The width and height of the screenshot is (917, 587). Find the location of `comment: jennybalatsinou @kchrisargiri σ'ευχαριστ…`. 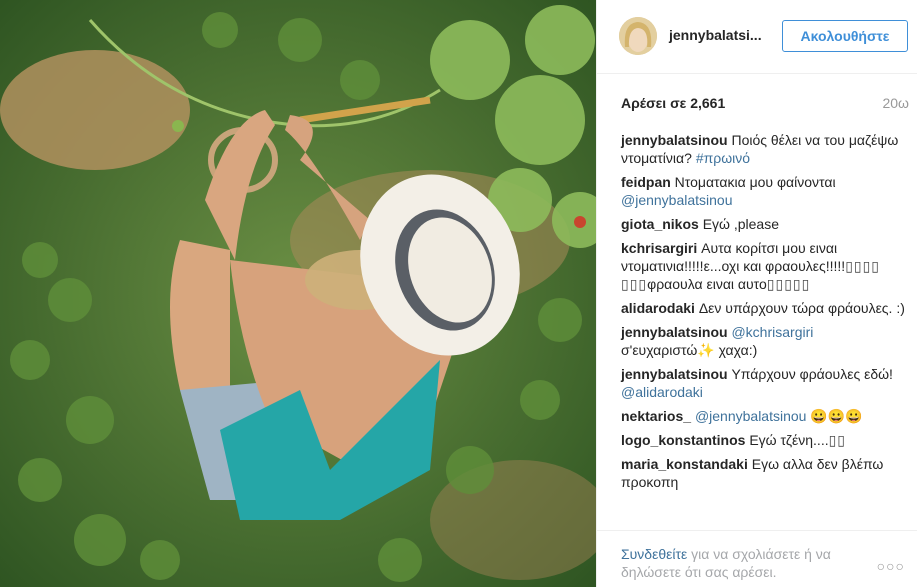

comment: jennybalatsinou @kchrisargiri σ'ευχαριστ… is located at coordinates (765, 341).